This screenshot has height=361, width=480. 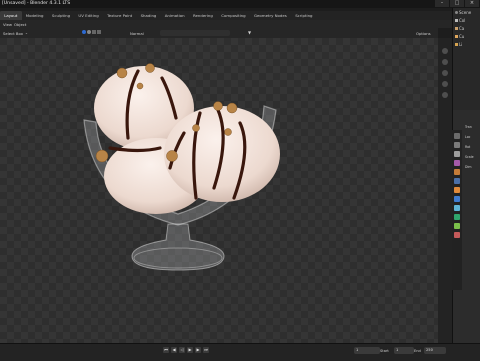 I want to click on transform-icon-group, so click(x=102, y=33).